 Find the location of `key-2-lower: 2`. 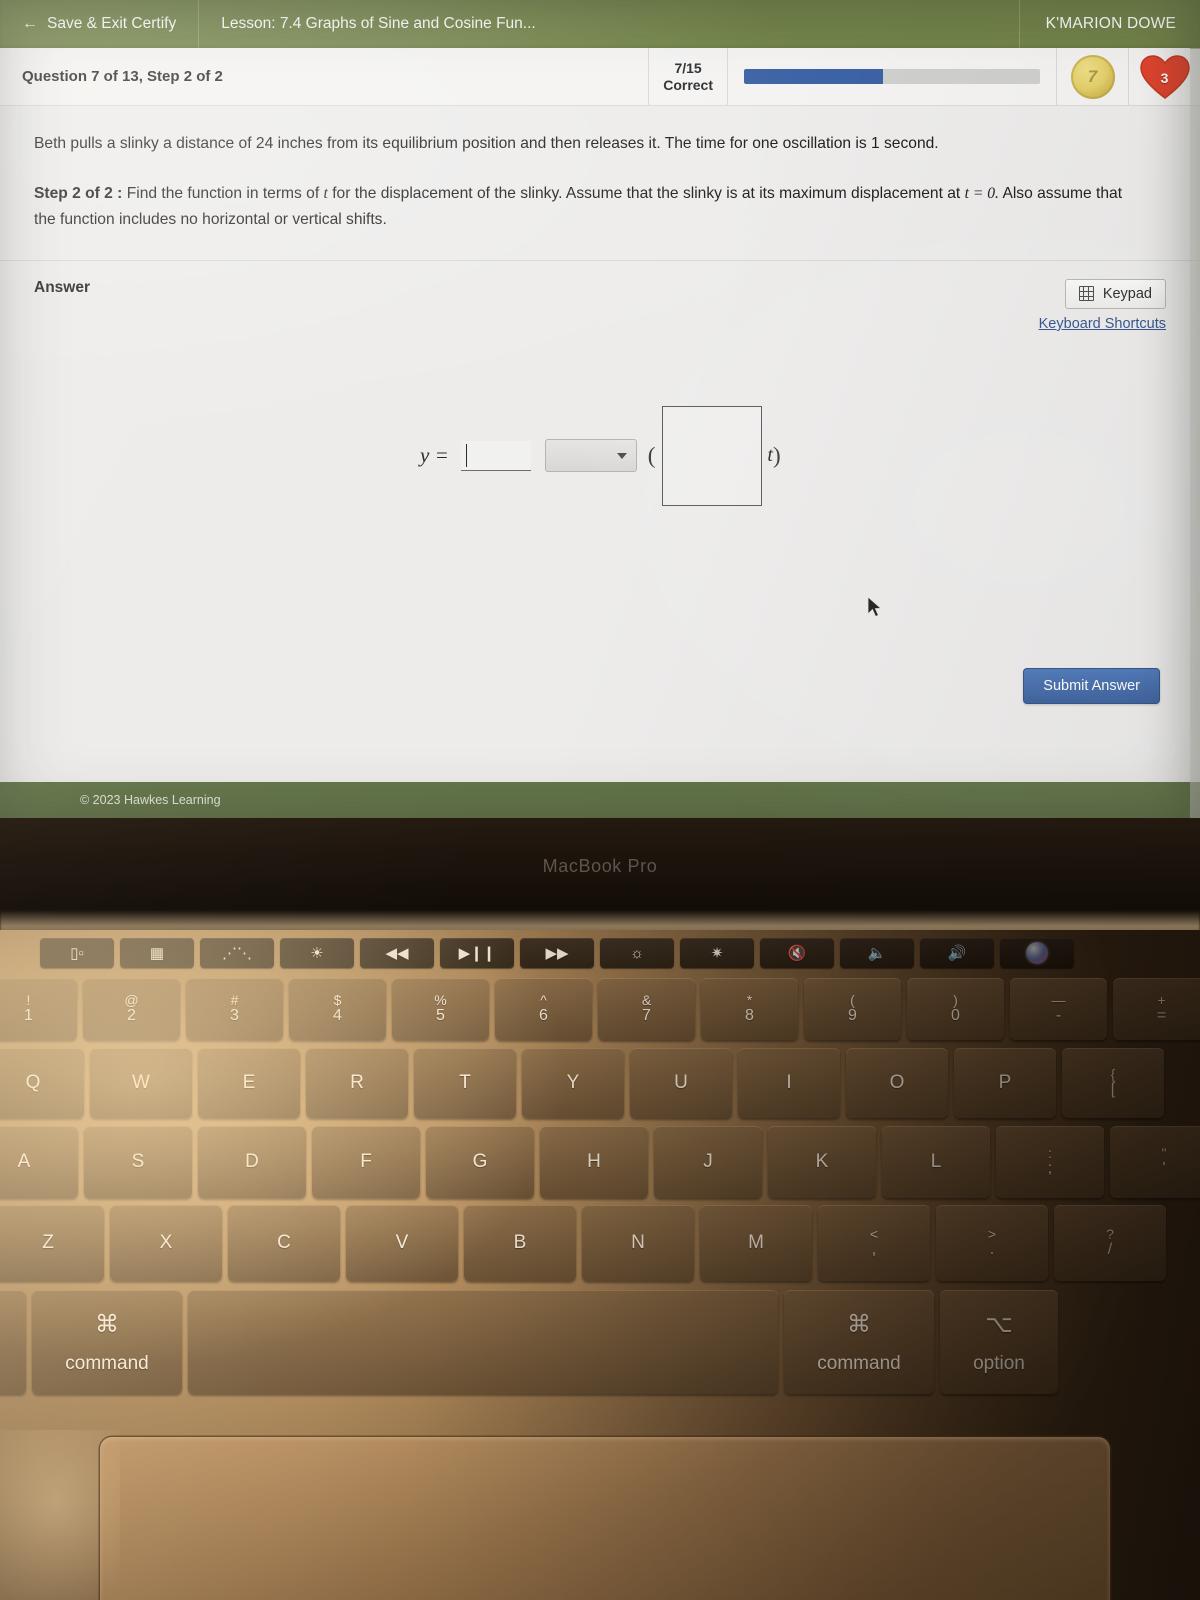

key-2-lower: 2 is located at coordinates (131, 1016).